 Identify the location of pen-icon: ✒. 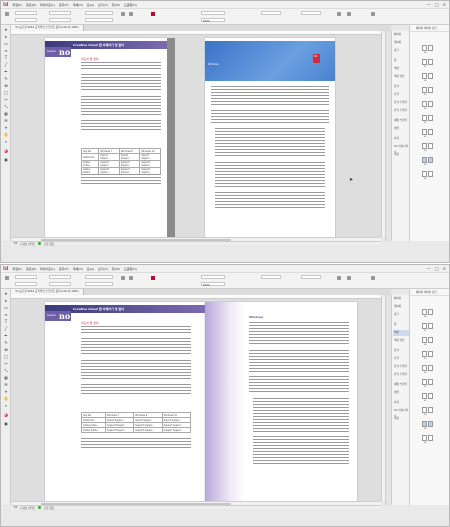
(6, 335).